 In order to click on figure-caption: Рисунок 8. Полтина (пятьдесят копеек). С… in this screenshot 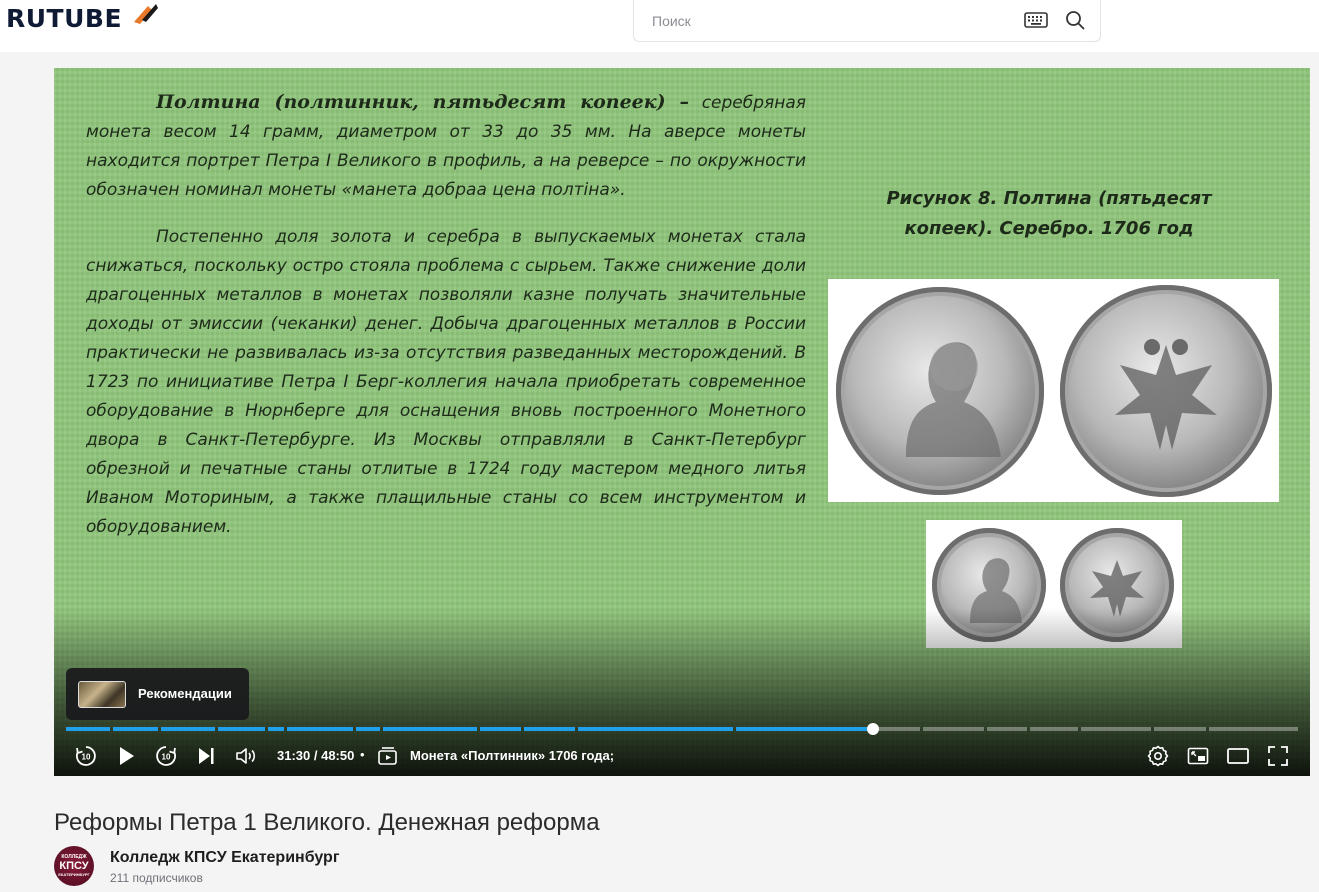, I will do `click(1049, 213)`.